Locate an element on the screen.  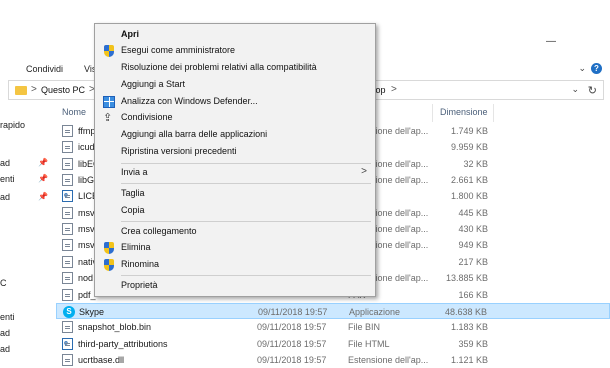
file-type: File BIN is located at coordinates (364, 327).